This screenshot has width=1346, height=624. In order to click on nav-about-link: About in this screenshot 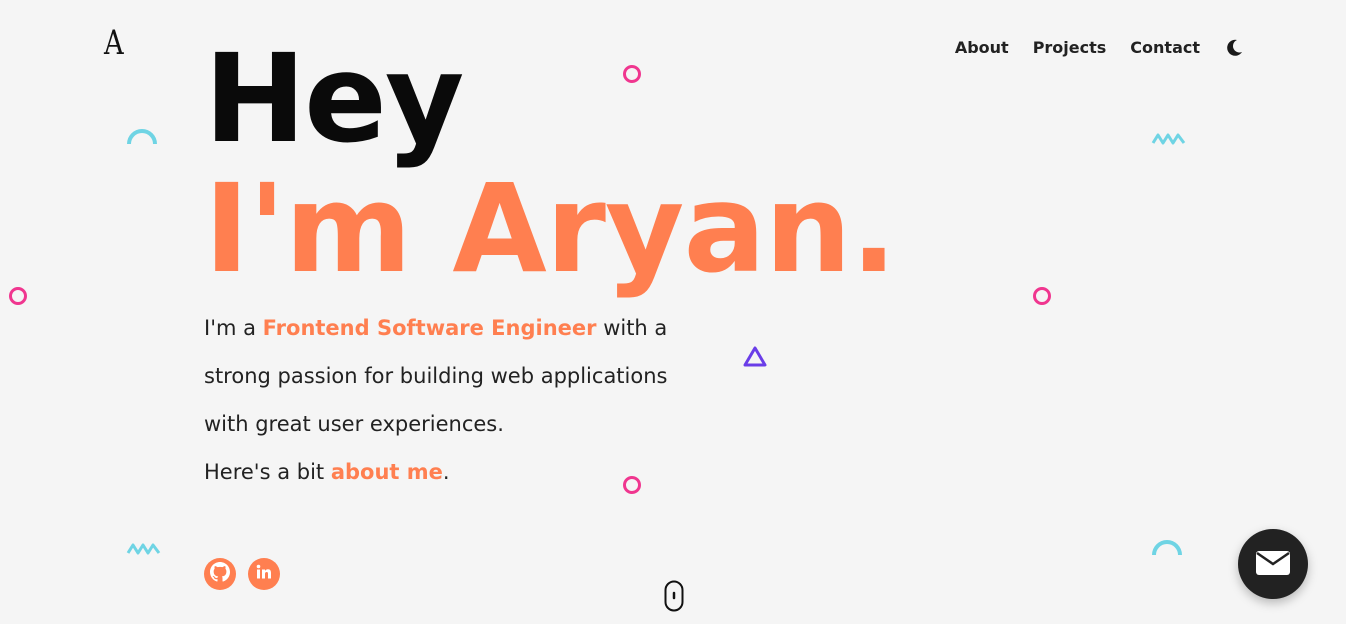, I will do `click(982, 48)`.